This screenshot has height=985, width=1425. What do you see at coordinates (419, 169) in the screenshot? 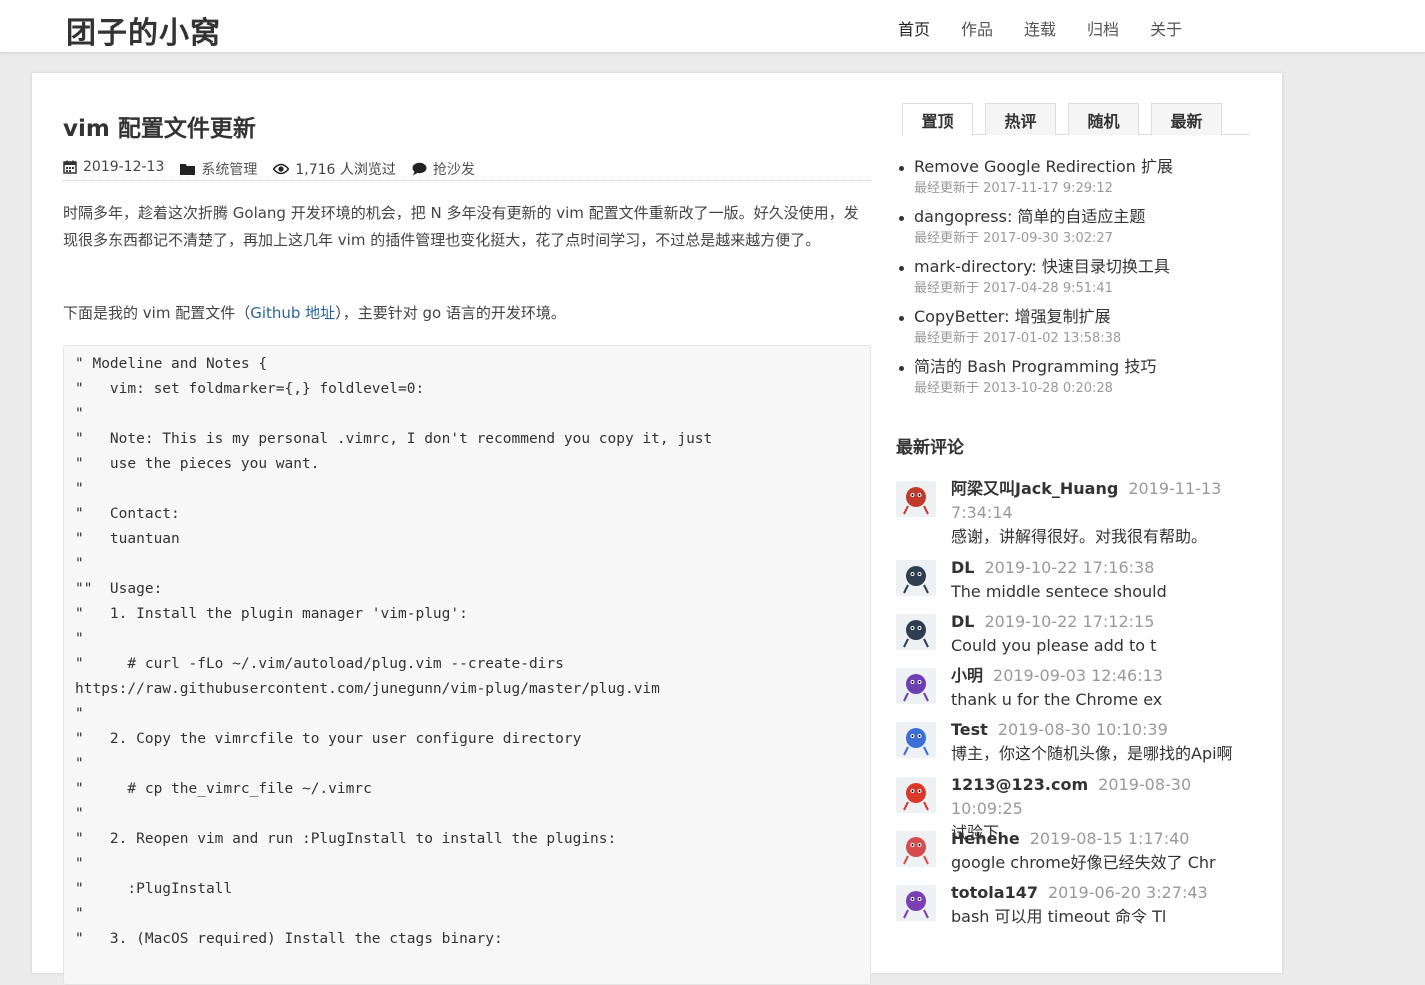
I see `comment-icon` at bounding box center [419, 169].